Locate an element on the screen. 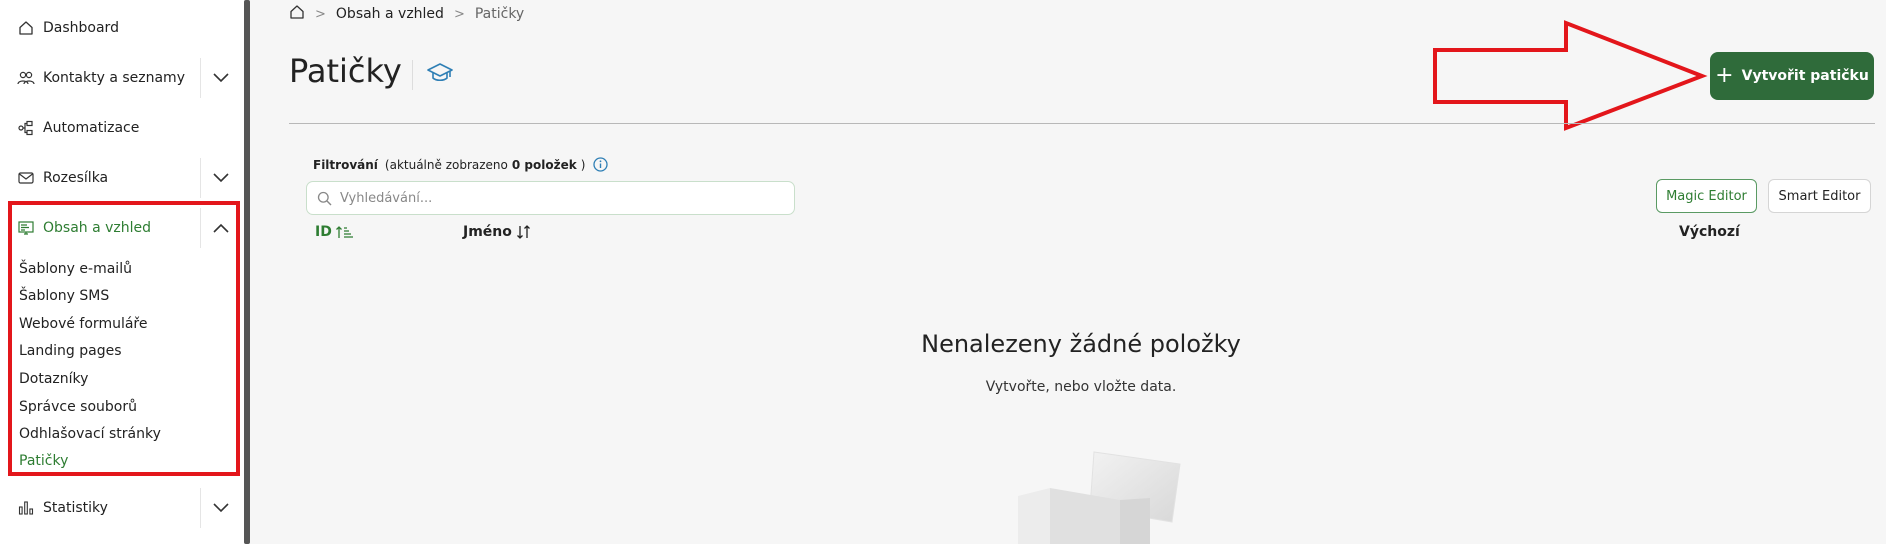  stats-icon is located at coordinates (26, 508).